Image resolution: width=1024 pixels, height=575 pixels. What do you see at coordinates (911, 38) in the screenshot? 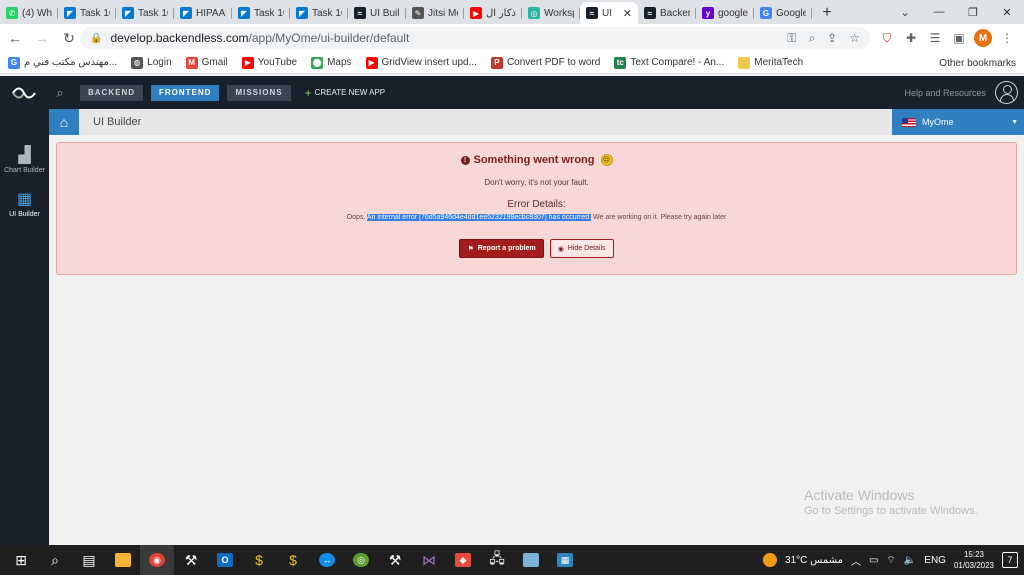
I see `puzzle-icon: ✚` at bounding box center [911, 38].